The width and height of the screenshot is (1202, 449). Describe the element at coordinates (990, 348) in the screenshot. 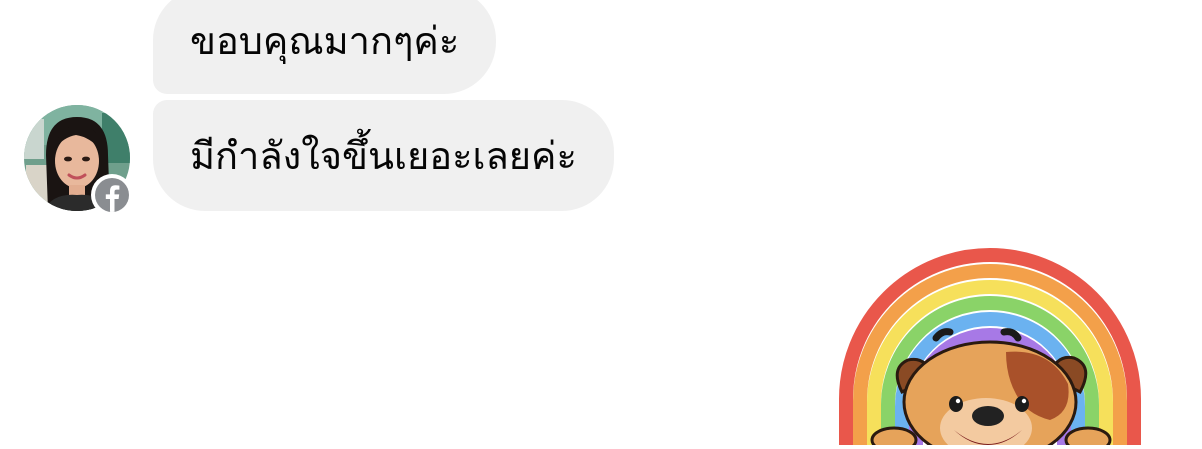

I see `rainbow-dog-icon` at that location.